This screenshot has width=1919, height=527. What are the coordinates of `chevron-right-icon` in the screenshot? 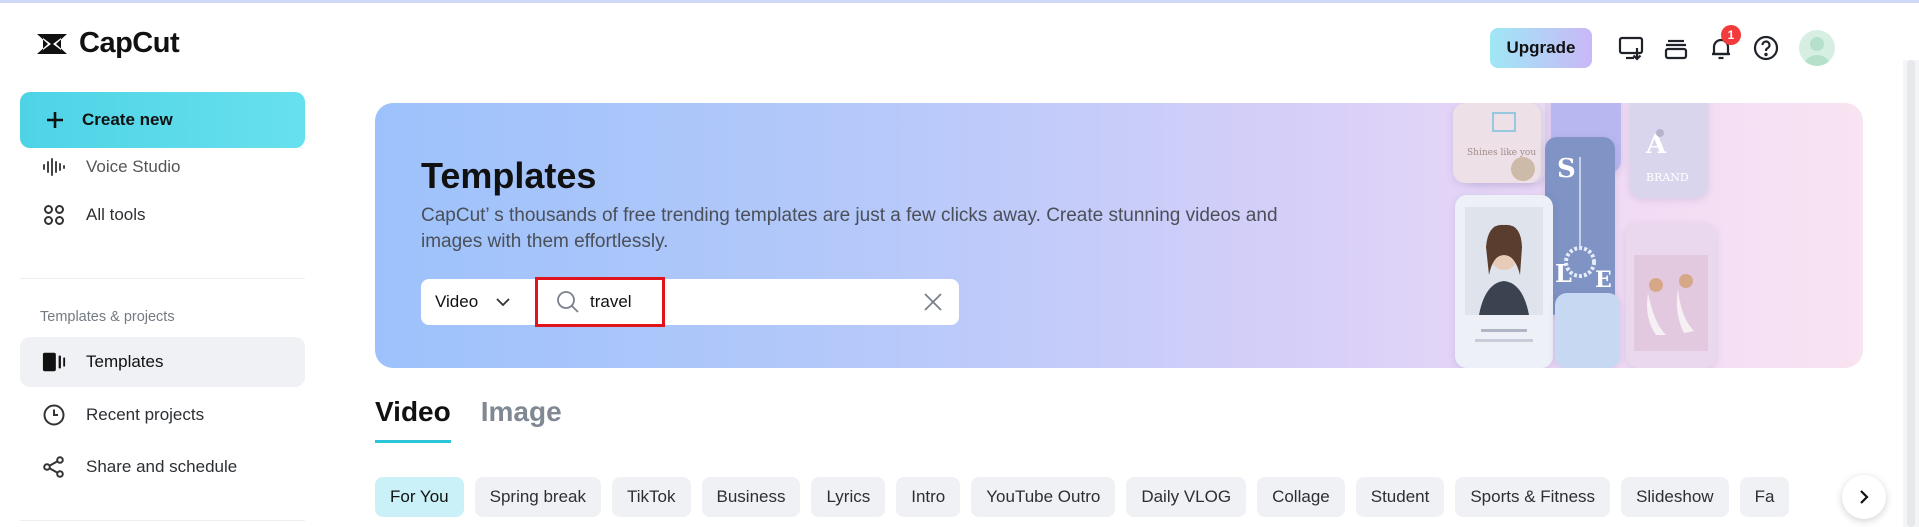 It's located at (1864, 497).